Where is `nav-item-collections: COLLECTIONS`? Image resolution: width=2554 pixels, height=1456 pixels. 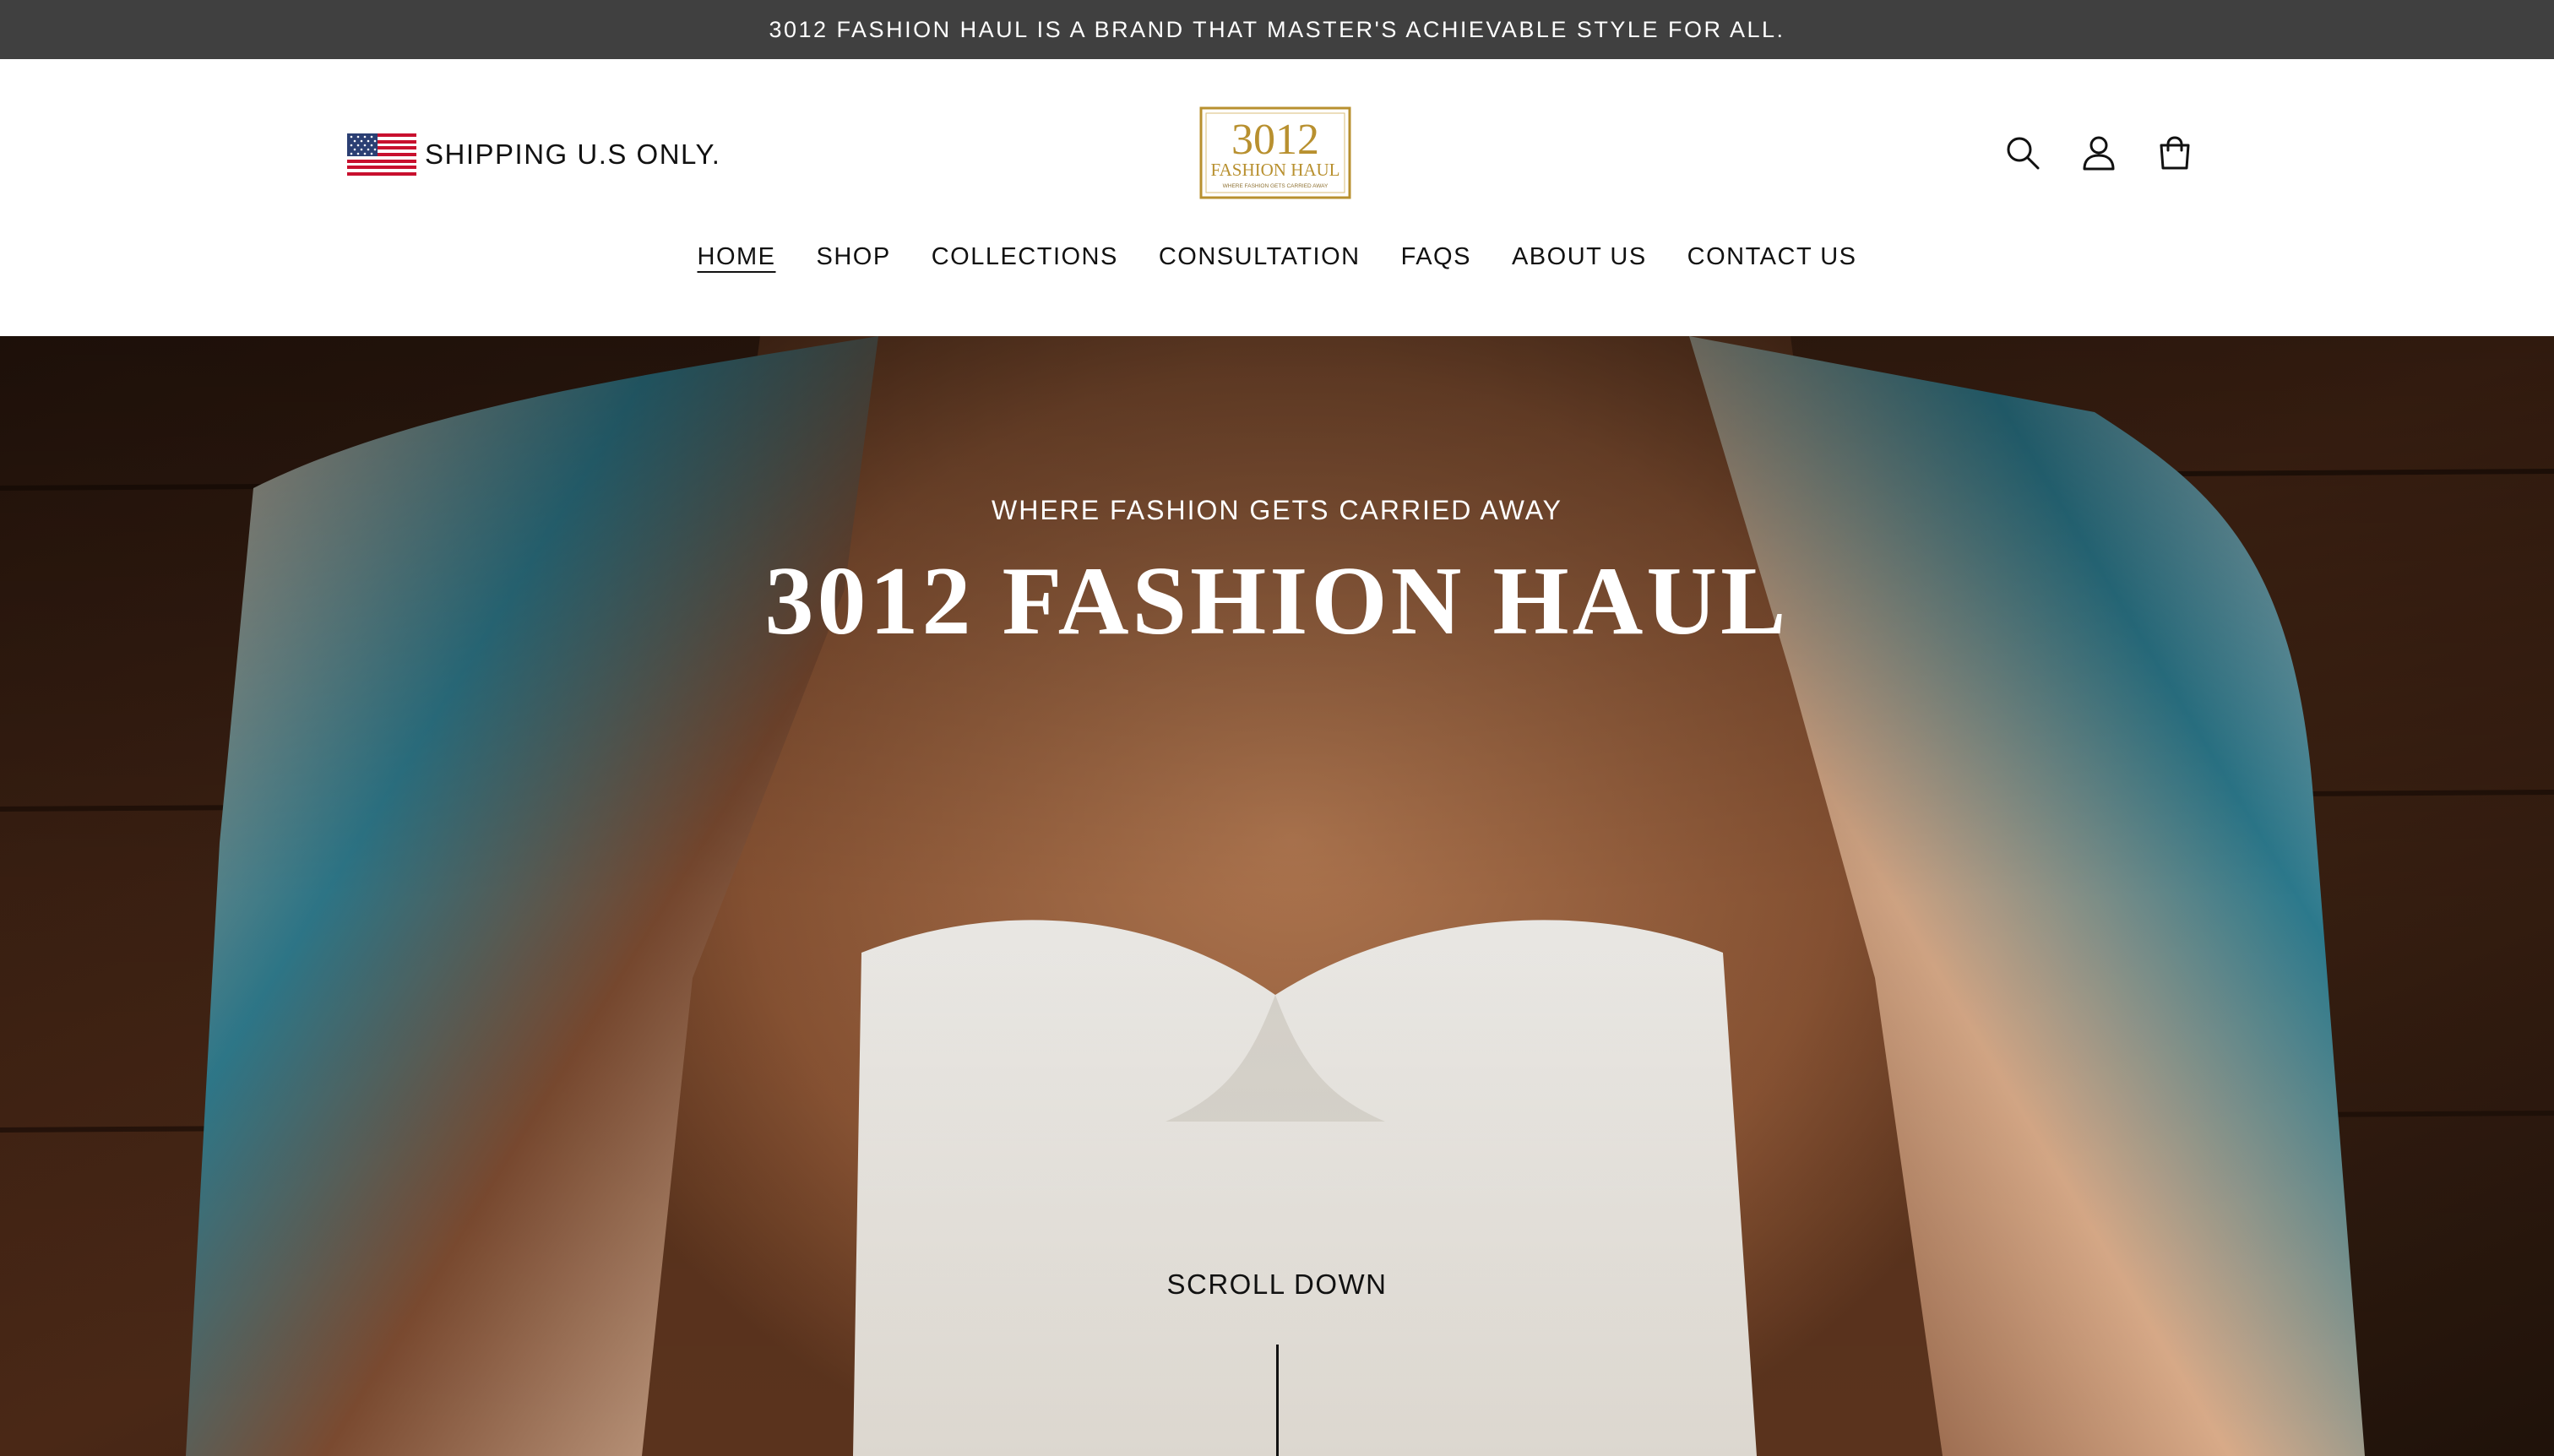
nav-item-collections: COLLECTIONS is located at coordinates (1025, 258).